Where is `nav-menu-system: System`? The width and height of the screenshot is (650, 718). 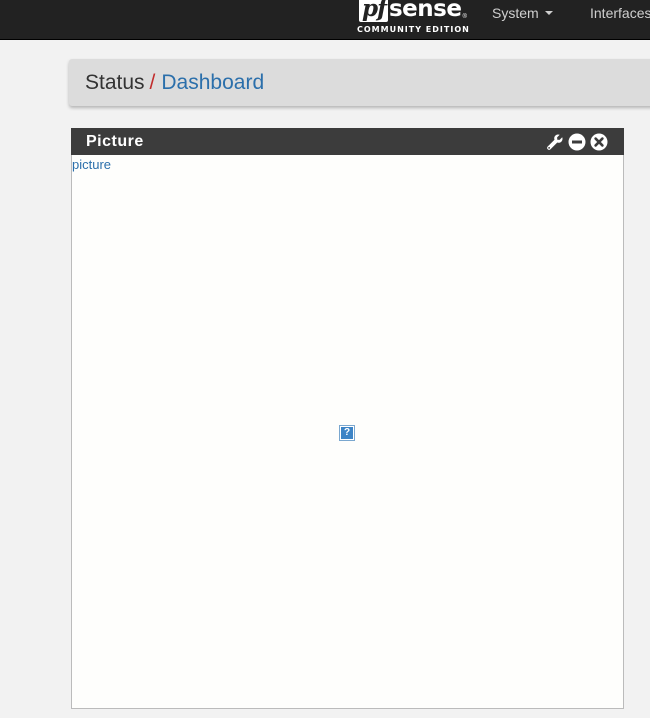
nav-menu-system: System is located at coordinates (522, 13).